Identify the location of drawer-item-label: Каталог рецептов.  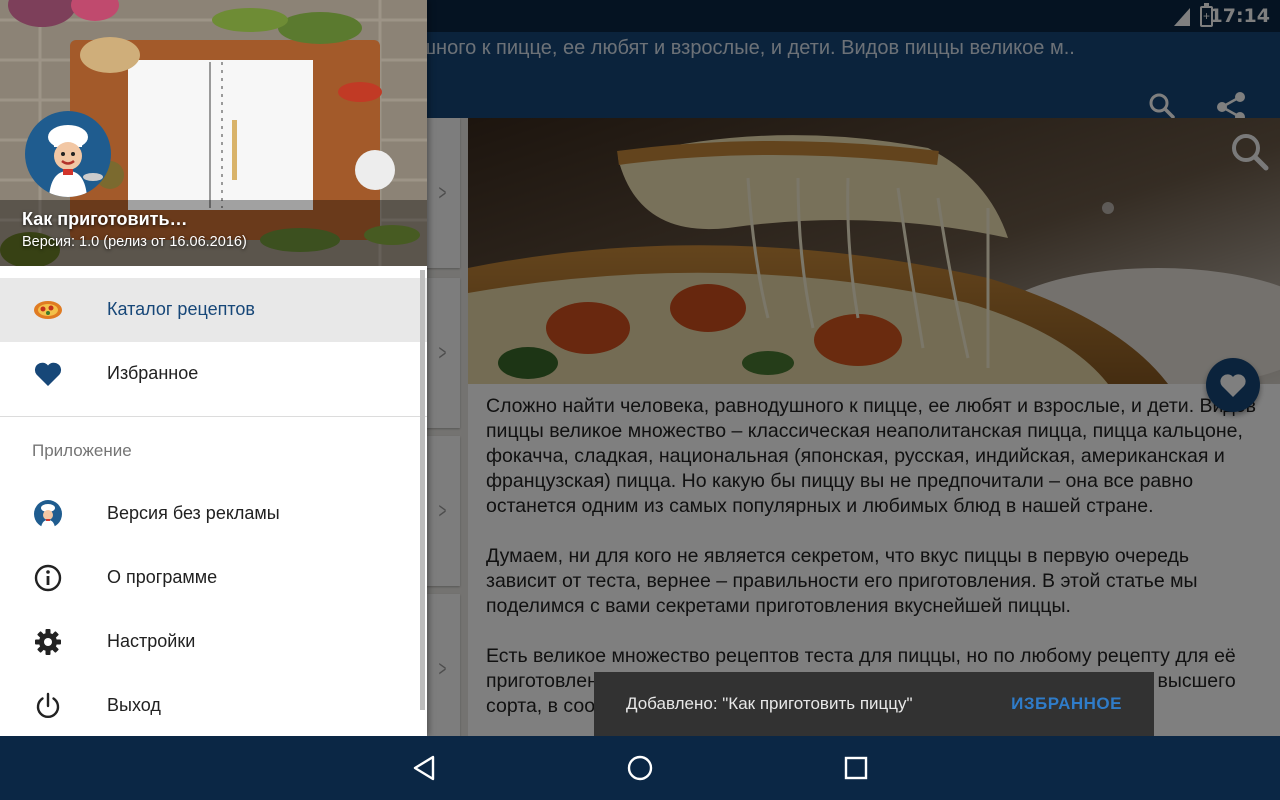
(181, 309).